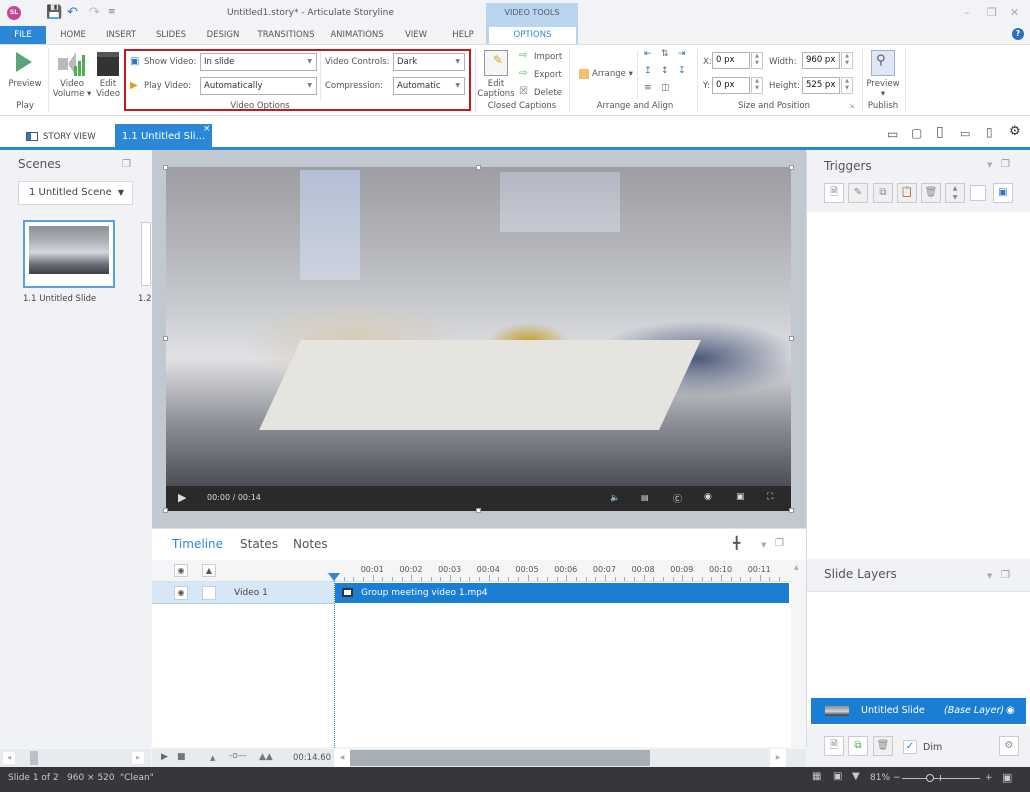  I want to click on x-spinner: ▲ ▼, so click(757, 60).